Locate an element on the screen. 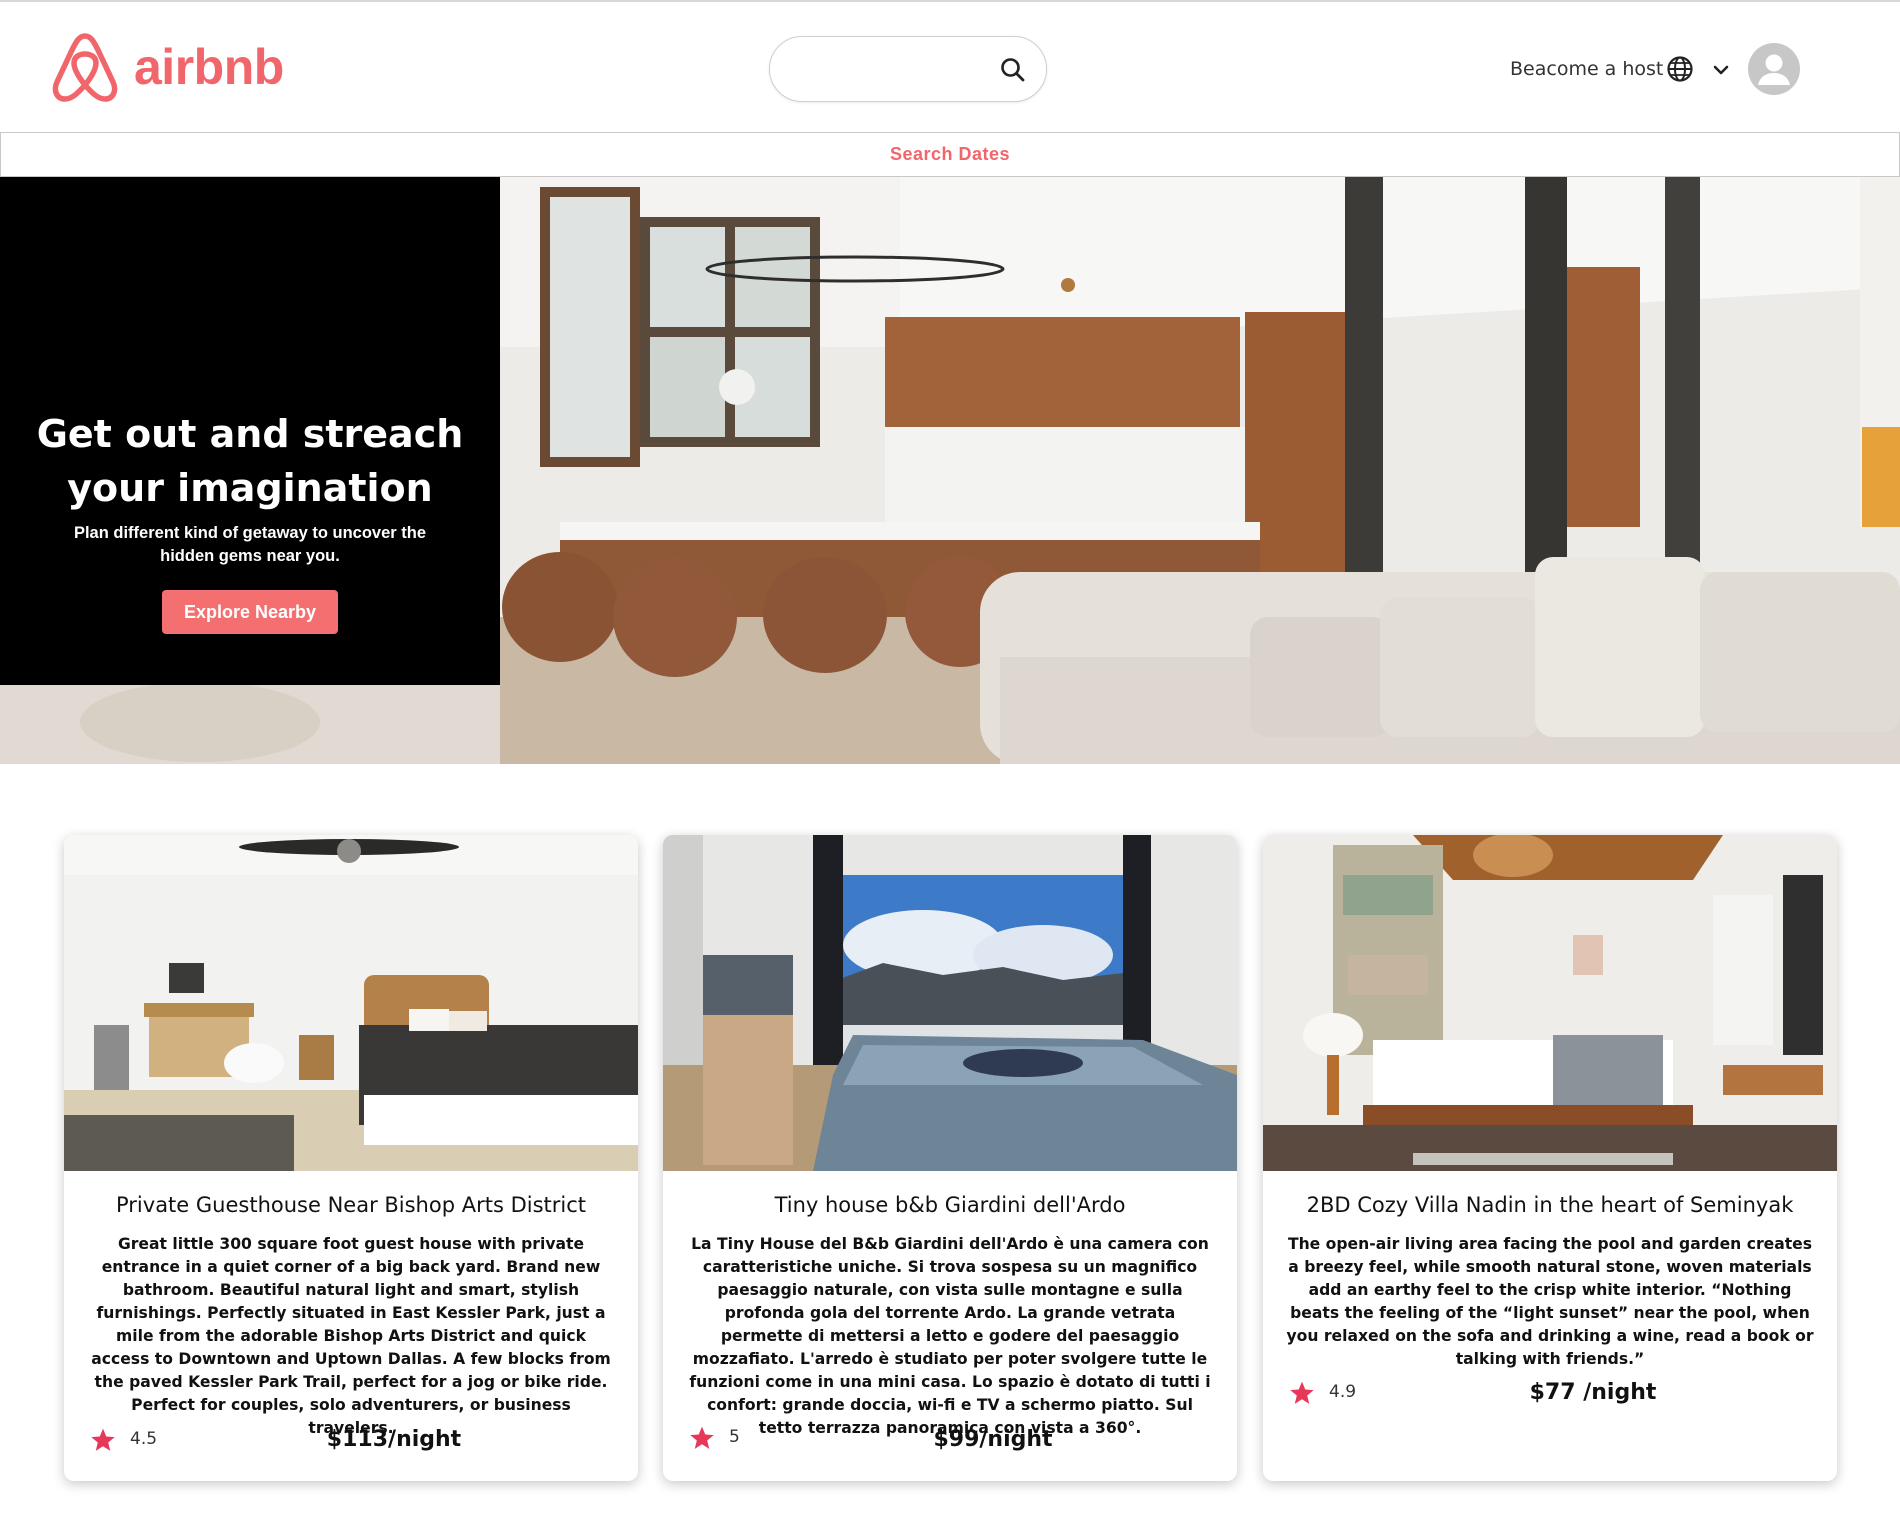  become-host-link: Beacome a host is located at coordinates (1586, 69).